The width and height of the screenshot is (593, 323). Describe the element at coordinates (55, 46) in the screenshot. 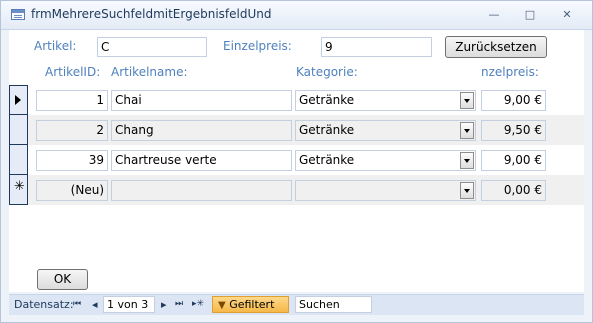

I see `artikel-label: Artikel:` at that location.